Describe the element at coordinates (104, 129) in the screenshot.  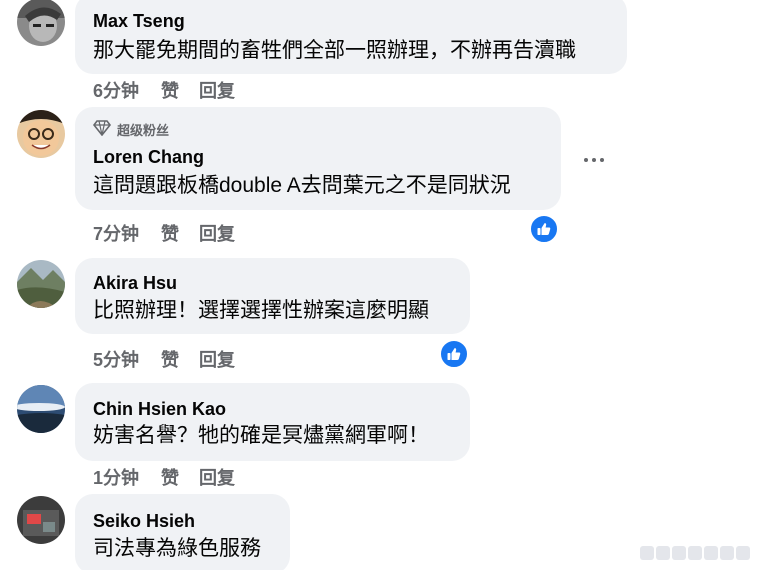
I see `diamond-icon` at that location.